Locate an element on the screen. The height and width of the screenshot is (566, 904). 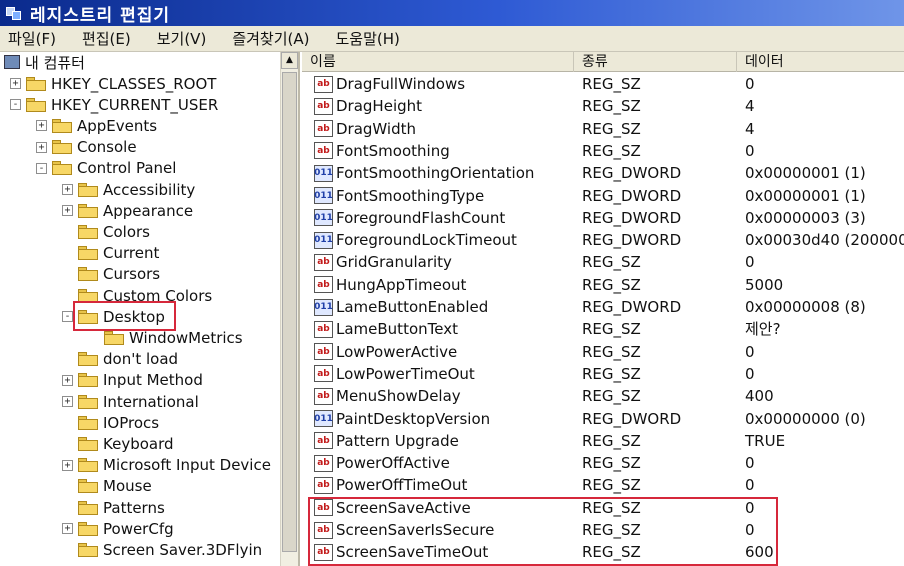
tree-item: IOProcs is located at coordinates (110, 422).